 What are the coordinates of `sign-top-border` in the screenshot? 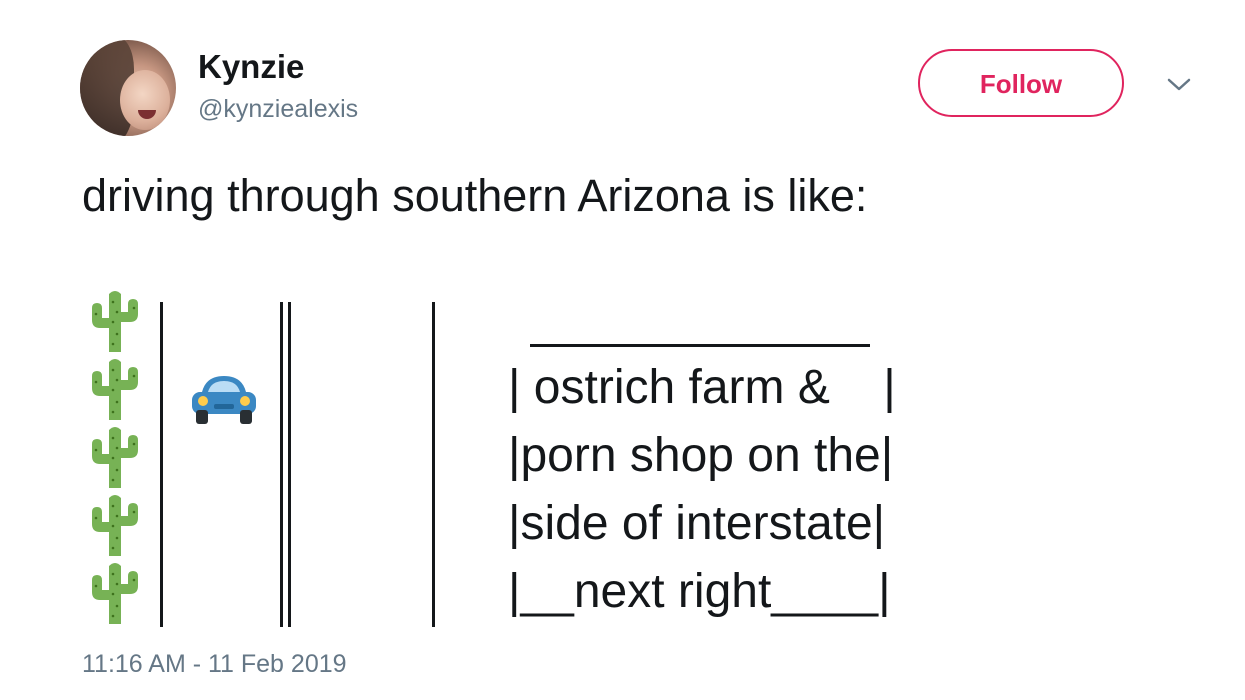 It's located at (700, 345).